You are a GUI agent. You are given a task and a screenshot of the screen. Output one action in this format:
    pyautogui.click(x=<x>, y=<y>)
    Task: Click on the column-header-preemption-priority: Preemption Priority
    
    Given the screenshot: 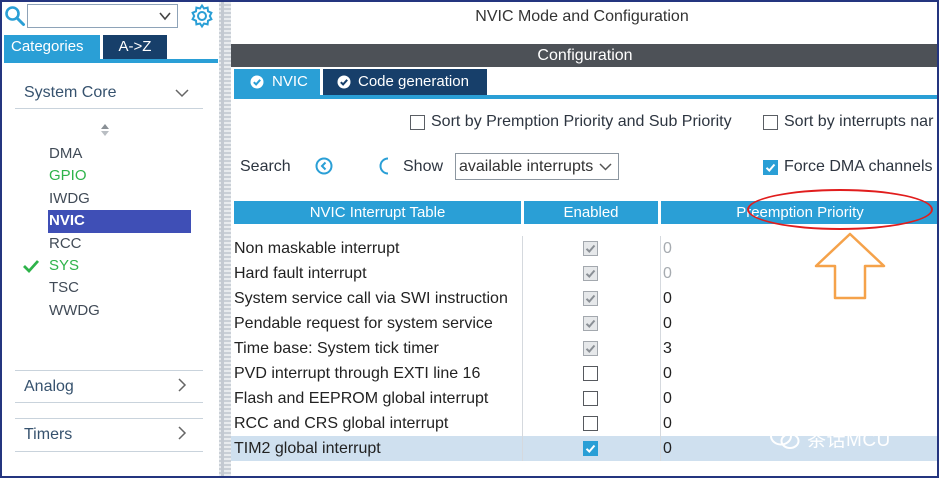 What is the action you would take?
    pyautogui.click(x=800, y=212)
    